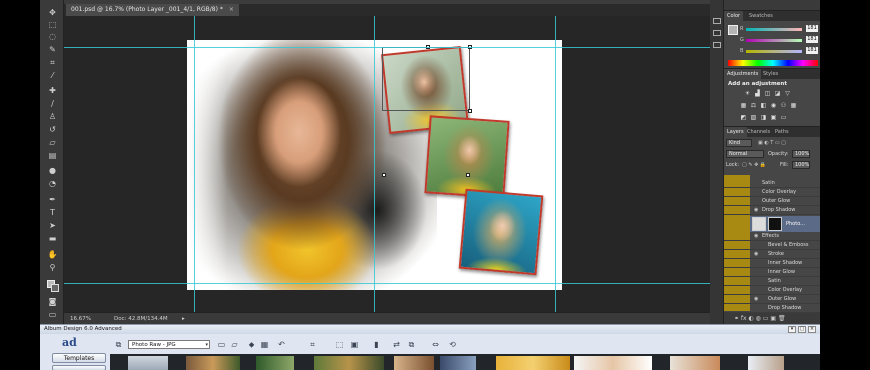 The width and height of the screenshot is (870, 370). I want to click on opacity-field: 100%, so click(801, 154).